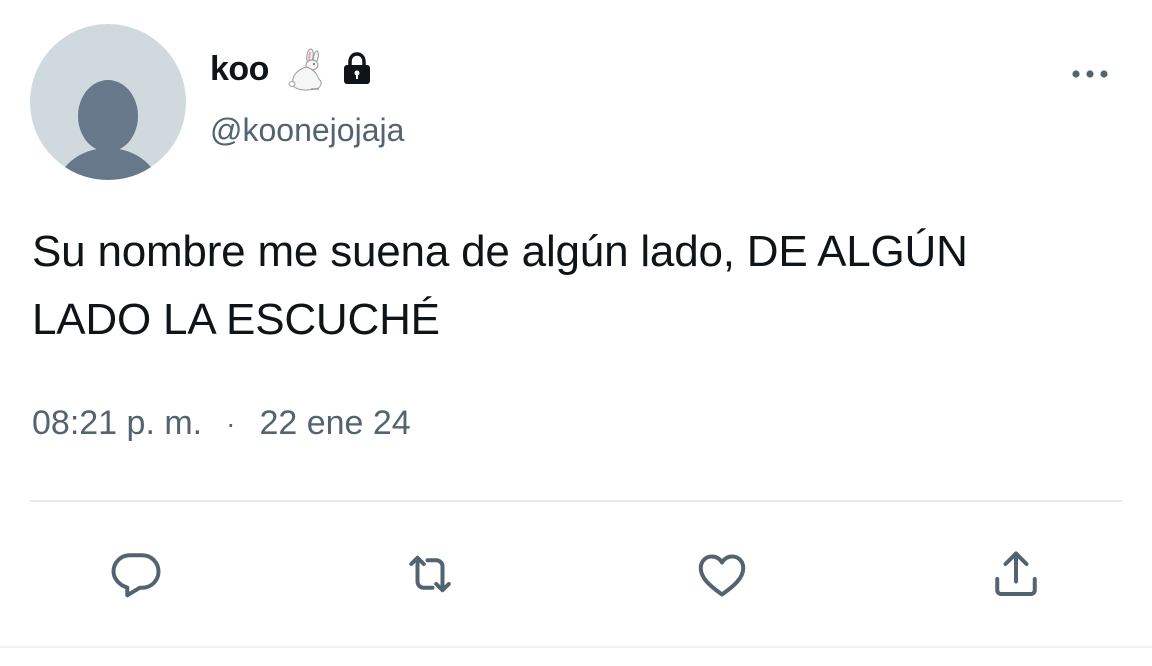 The image size is (1152, 666). I want to click on lock-icon, so click(357, 69).